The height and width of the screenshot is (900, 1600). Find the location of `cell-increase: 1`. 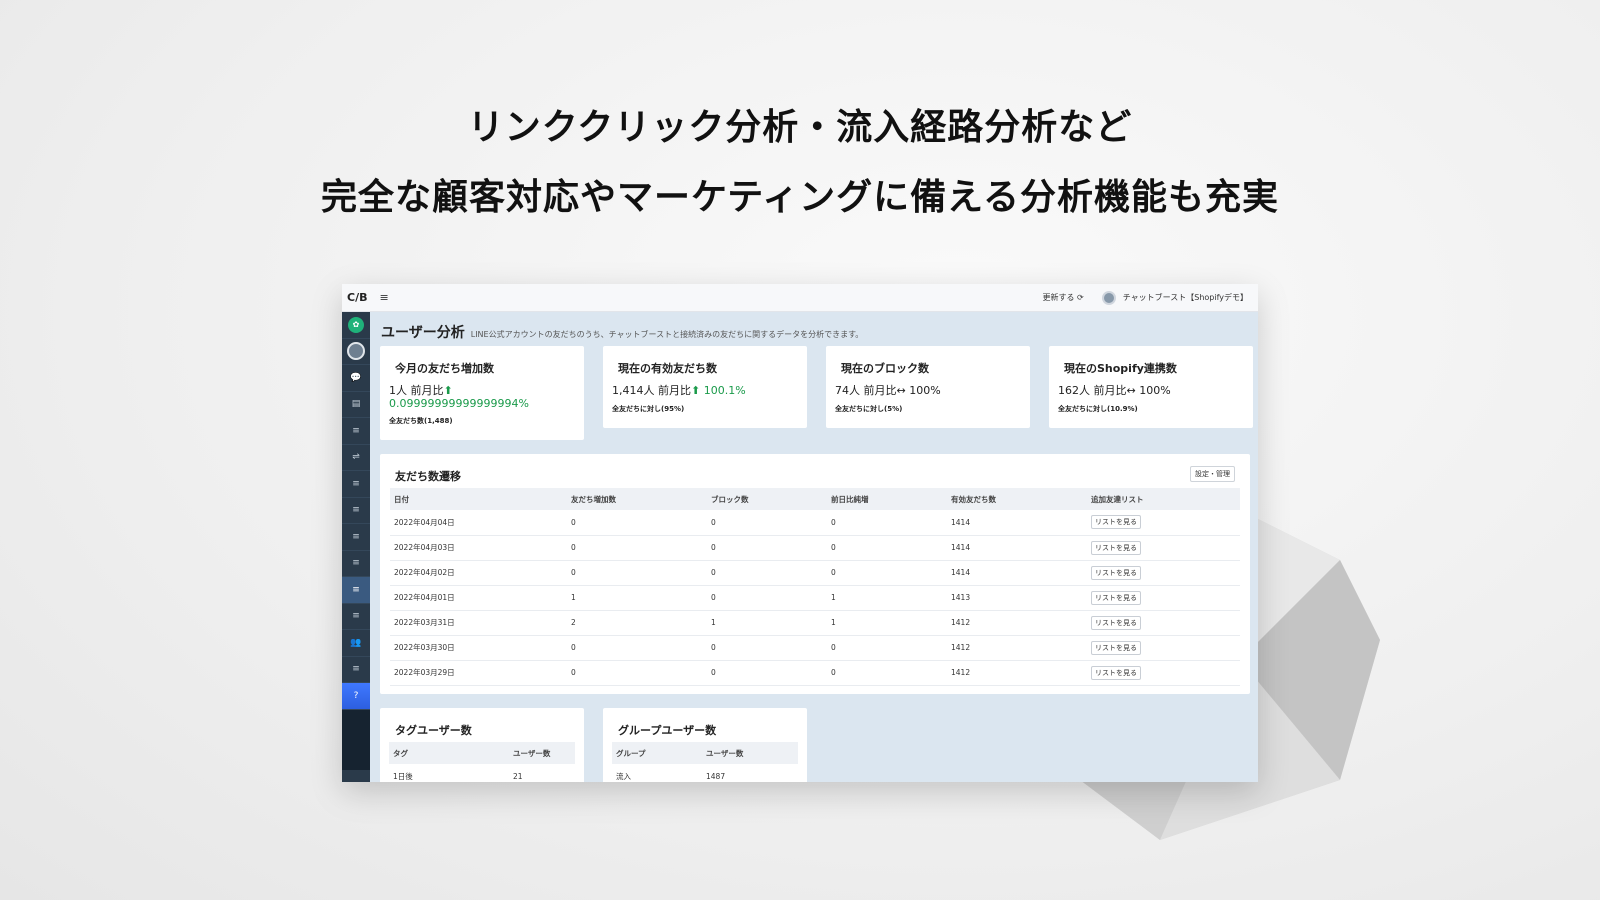

cell-increase: 1 is located at coordinates (637, 598).